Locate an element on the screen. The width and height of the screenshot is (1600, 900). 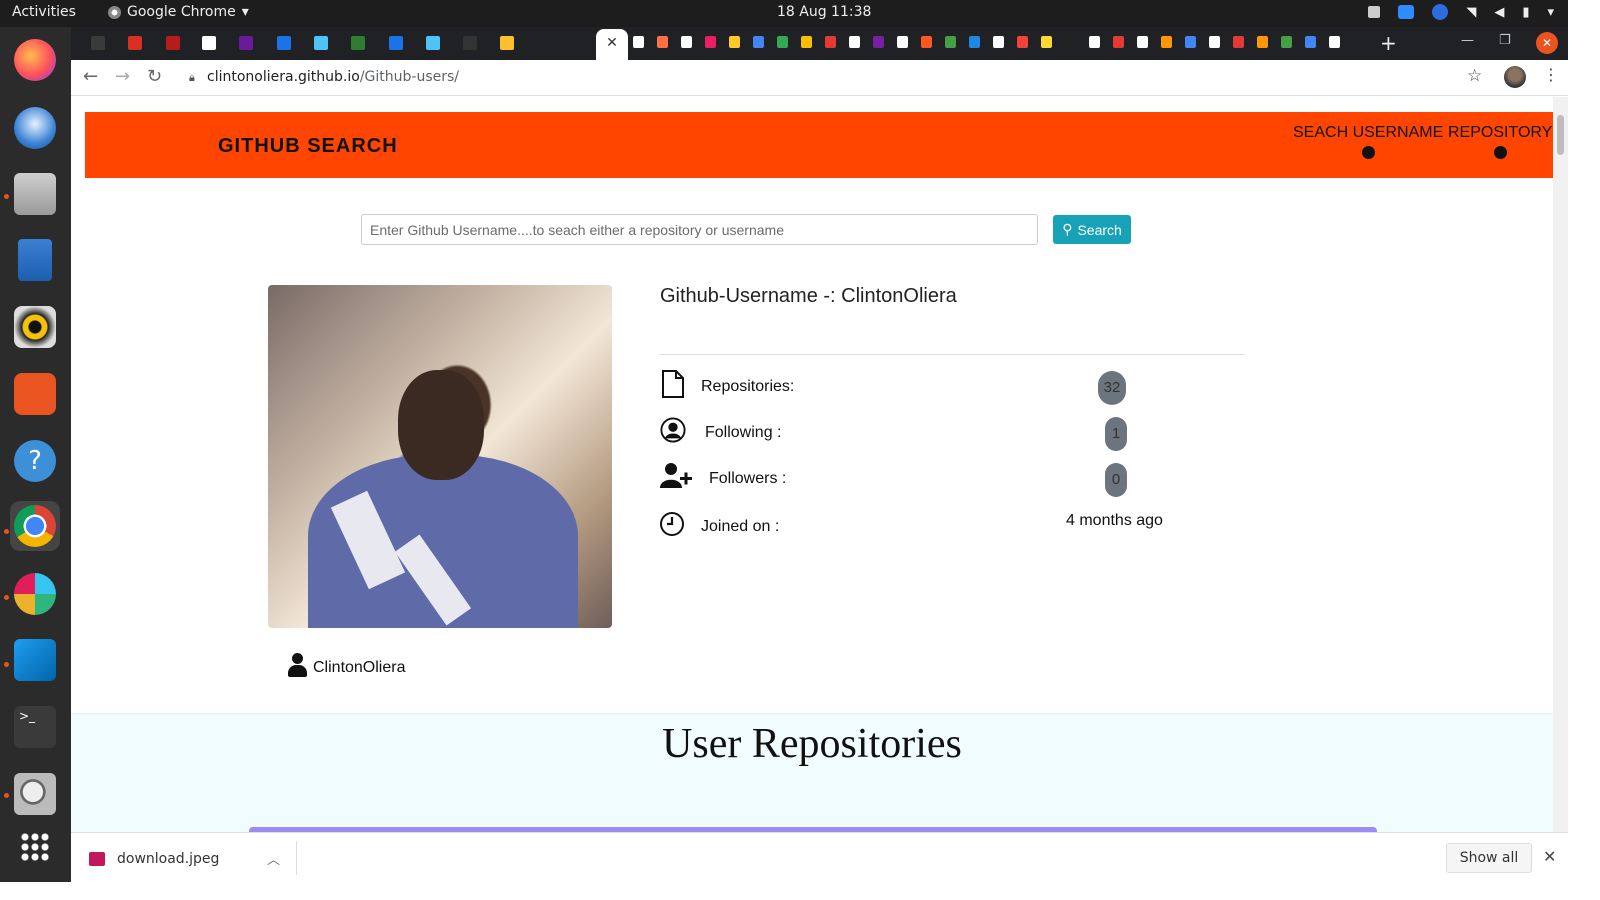
window-close-icon: ✕ is located at coordinates (1547, 43).